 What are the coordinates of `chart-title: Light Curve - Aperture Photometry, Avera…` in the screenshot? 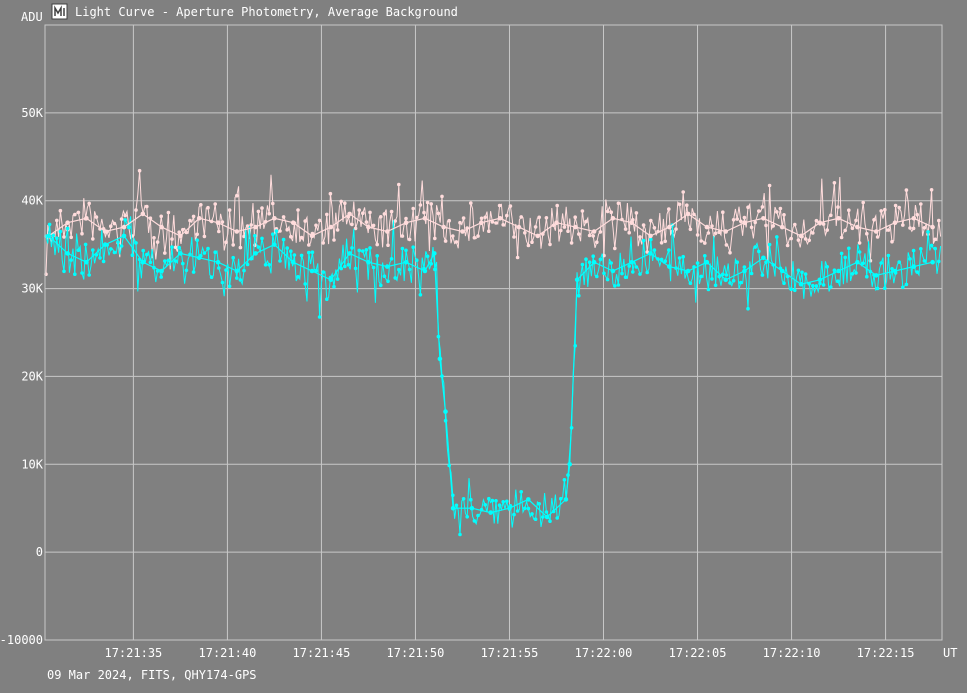 It's located at (266, 12).